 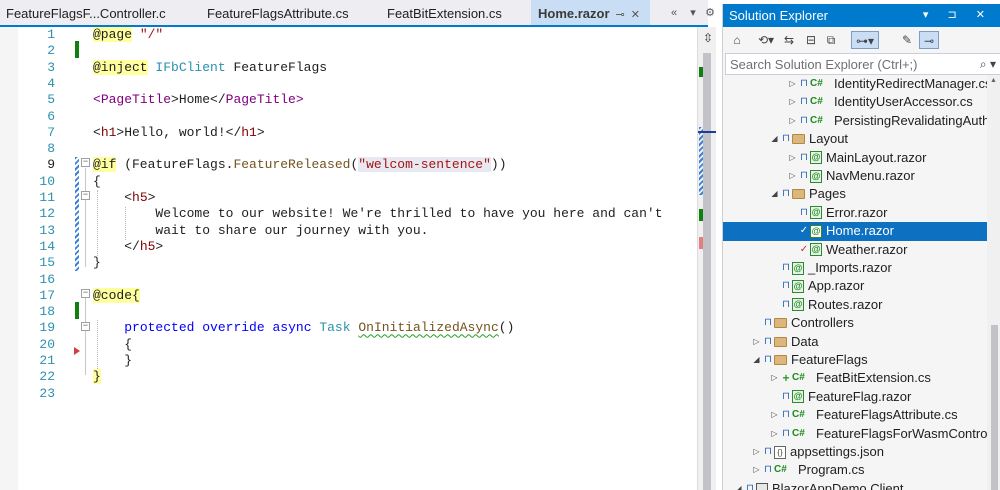 What do you see at coordinates (929, 40) in the screenshot?
I see `preview-icon: ⊸` at bounding box center [929, 40].